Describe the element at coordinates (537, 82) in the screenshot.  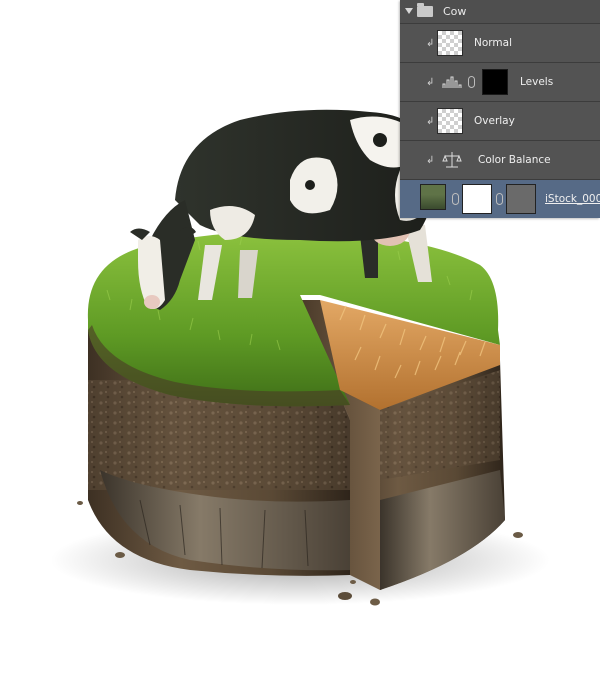
I see `layer-name: Levels` at that location.